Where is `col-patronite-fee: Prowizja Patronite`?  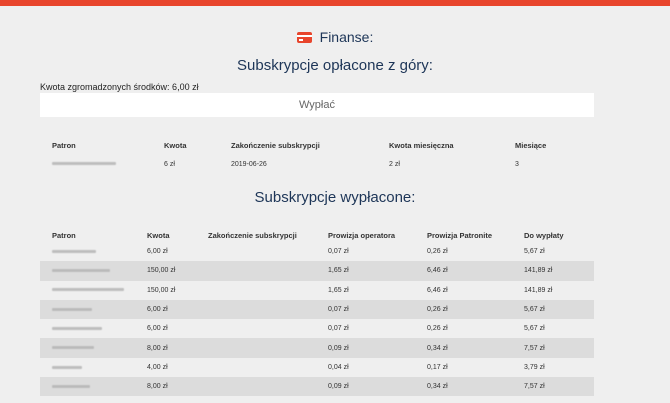 col-patronite-fee: Prowizja Patronite is located at coordinates (460, 235).